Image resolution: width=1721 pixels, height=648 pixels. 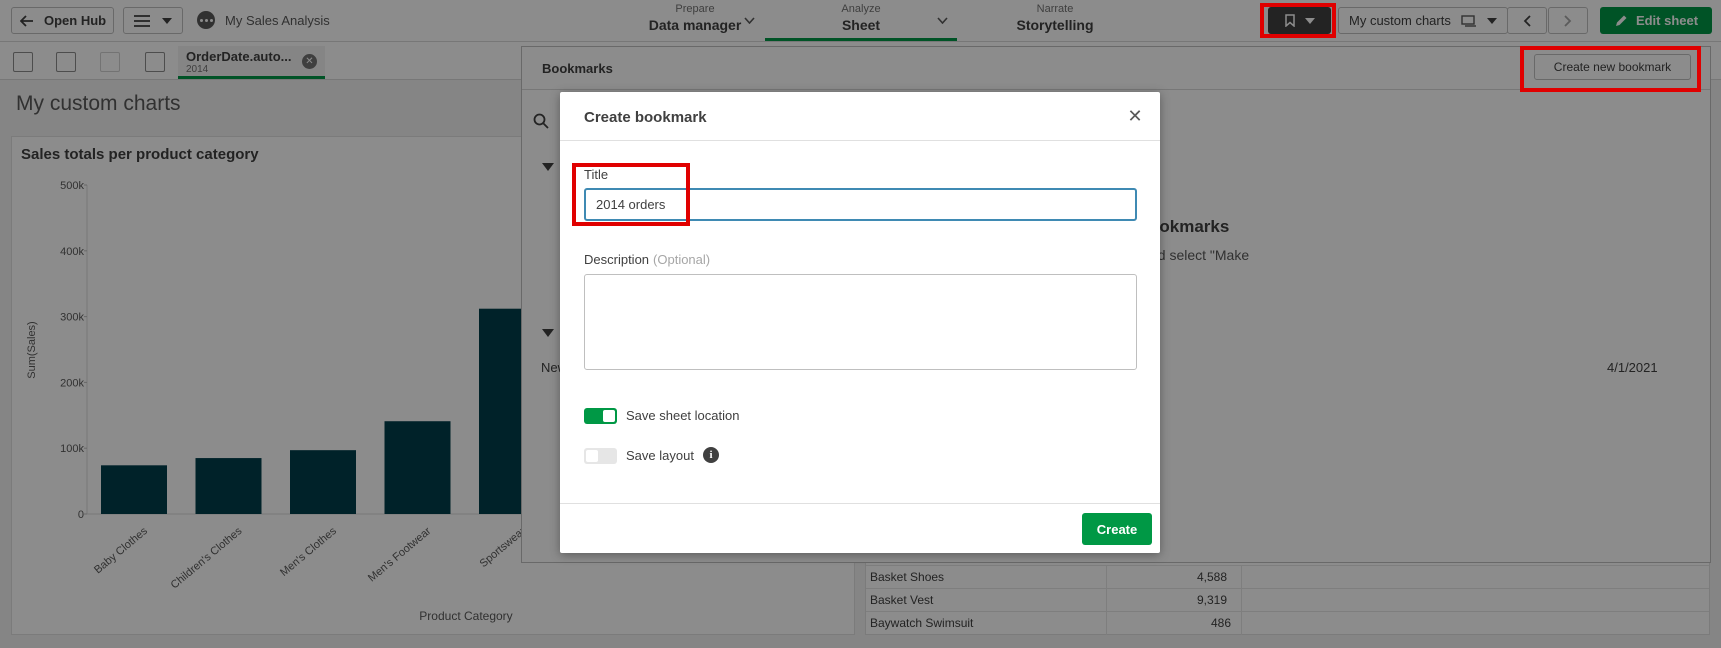 I want to click on save-layout-label: Save layout, so click(x=660, y=455).